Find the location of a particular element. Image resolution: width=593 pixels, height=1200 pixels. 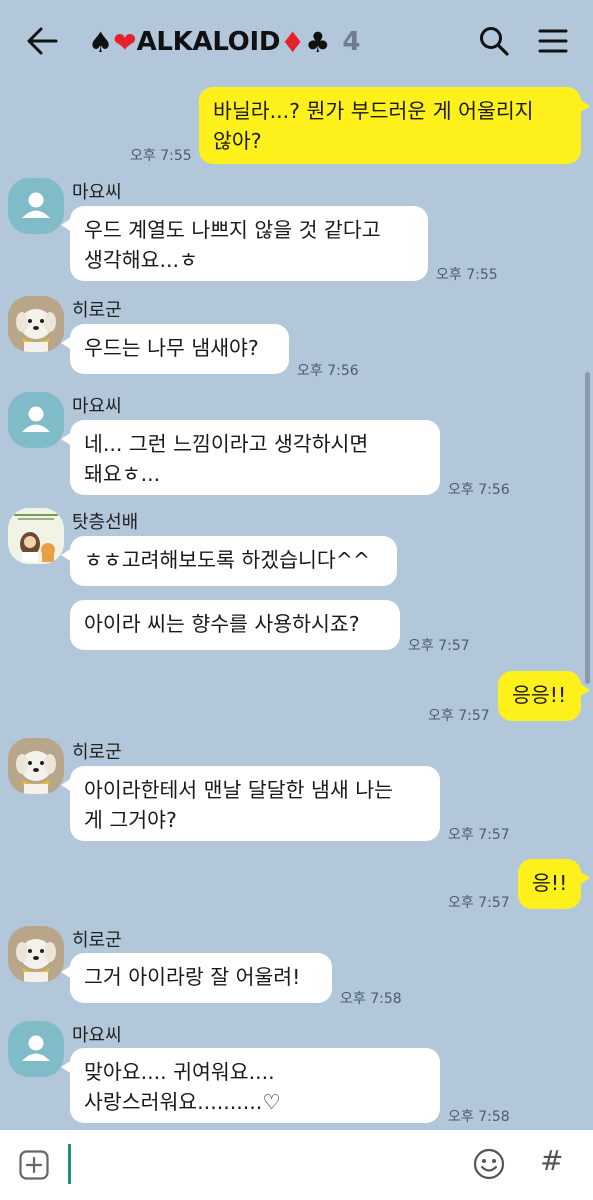

member-count: 4 is located at coordinates (351, 42).